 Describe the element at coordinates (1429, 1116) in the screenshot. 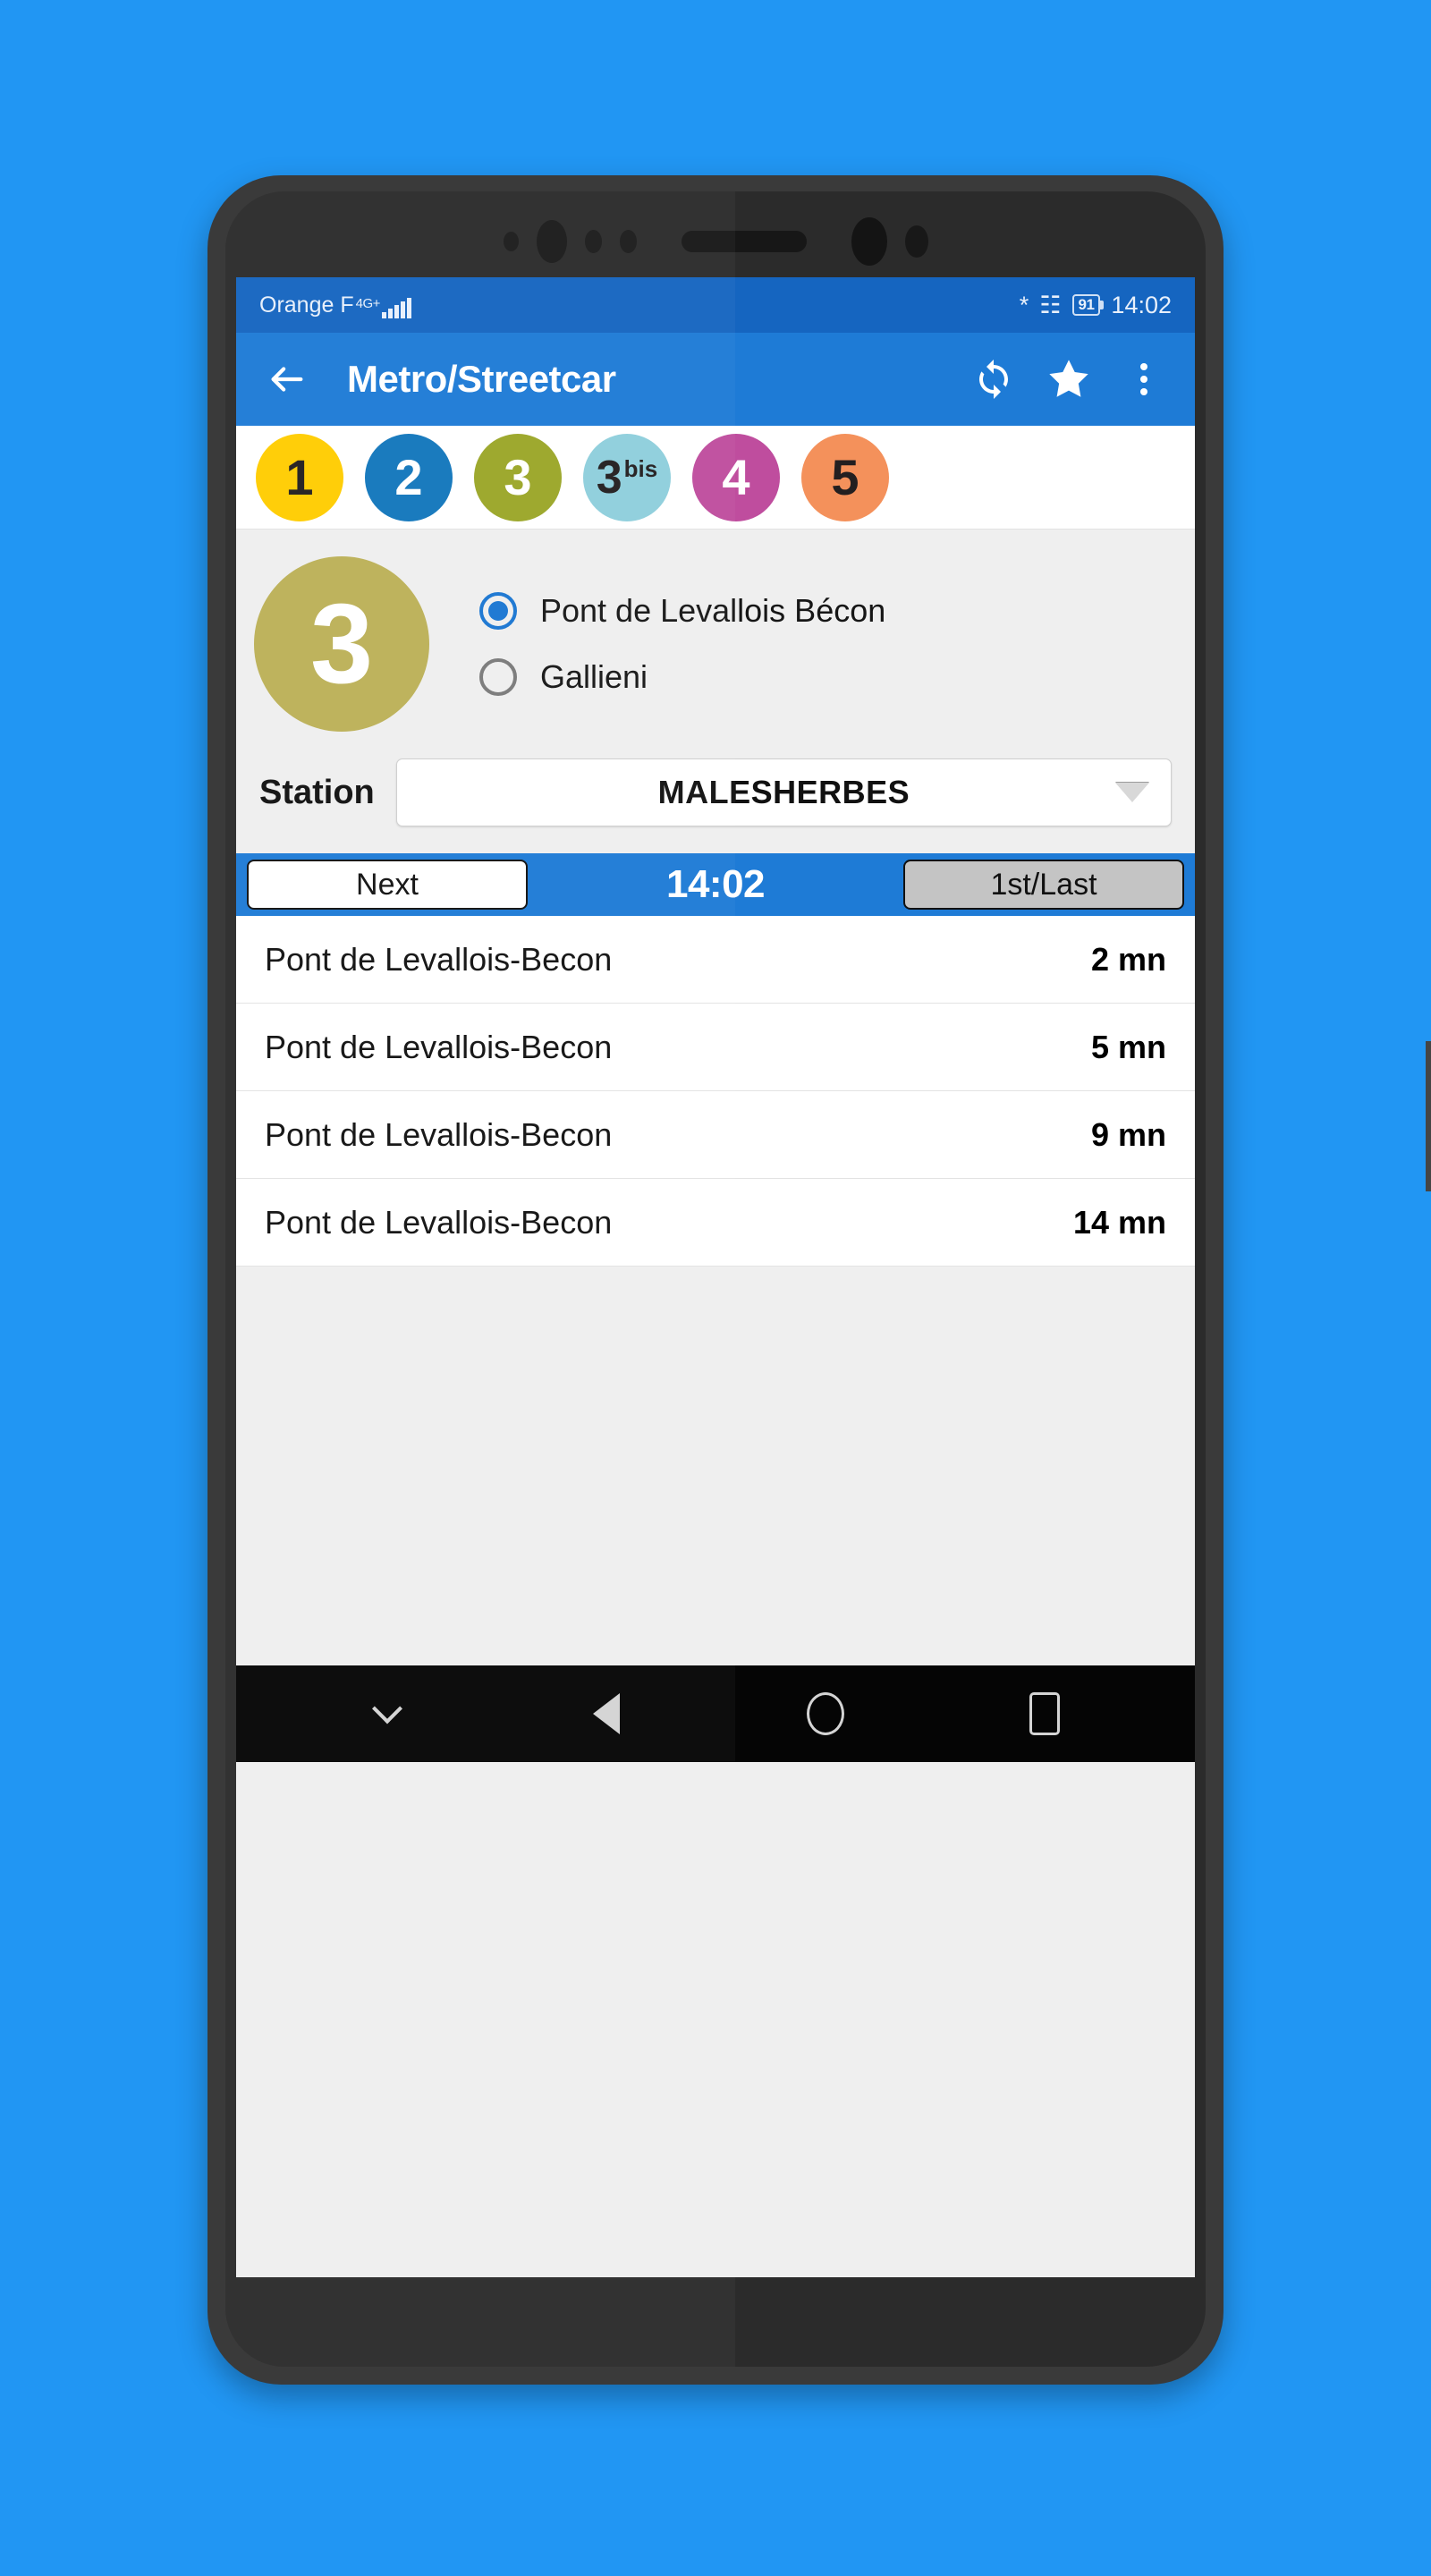

I see `power-button` at that location.